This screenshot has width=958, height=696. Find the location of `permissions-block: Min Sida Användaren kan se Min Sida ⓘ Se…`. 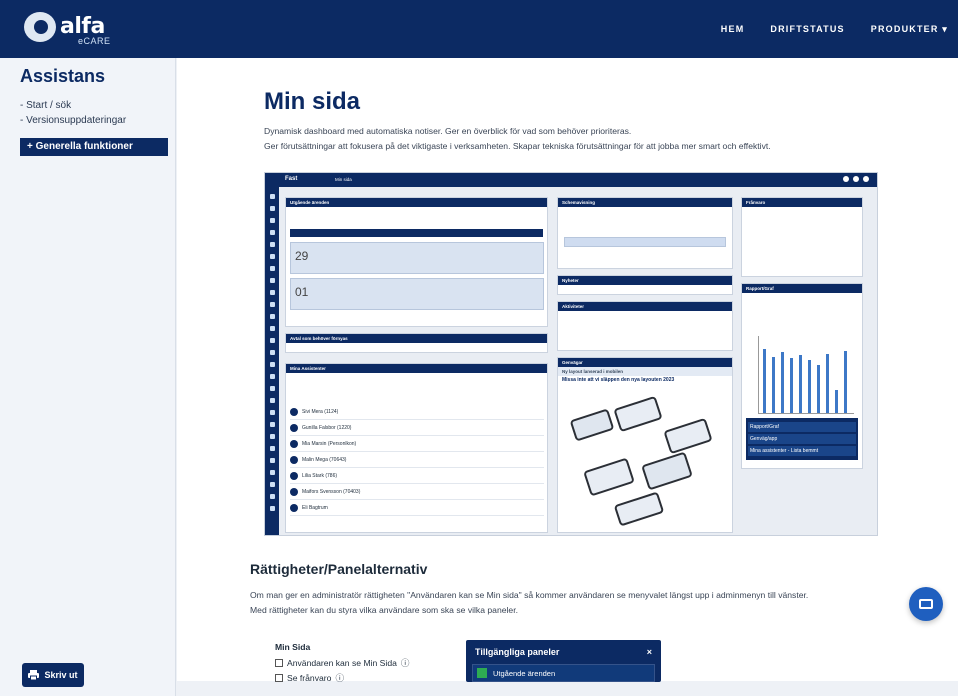

permissions-block: Min Sida Användaren kan se Min Sida ⓘ Se… is located at coordinates (342, 663).